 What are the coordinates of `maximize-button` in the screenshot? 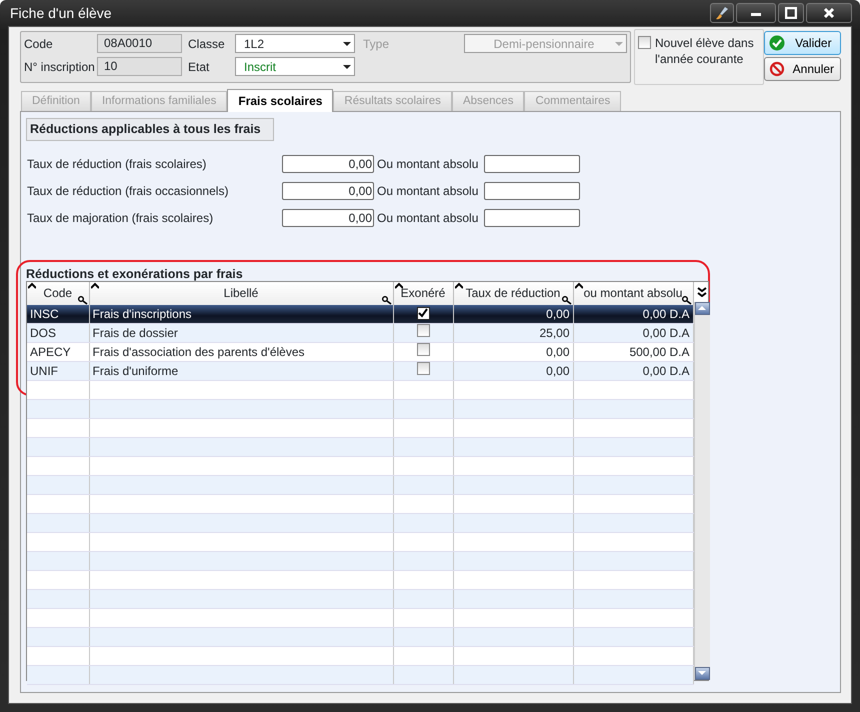 It's located at (791, 13).